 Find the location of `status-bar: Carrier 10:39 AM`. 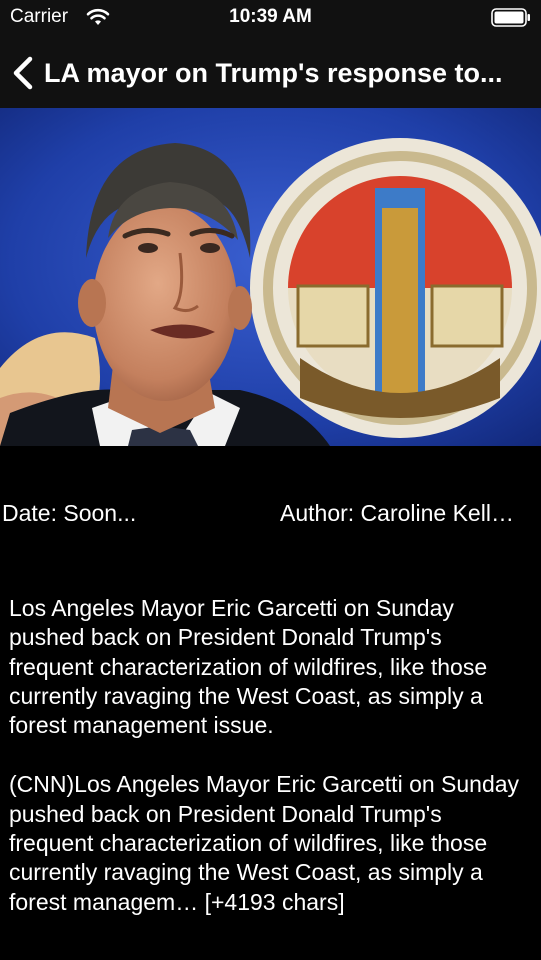

status-bar: Carrier 10:39 AM is located at coordinates (270, 19).